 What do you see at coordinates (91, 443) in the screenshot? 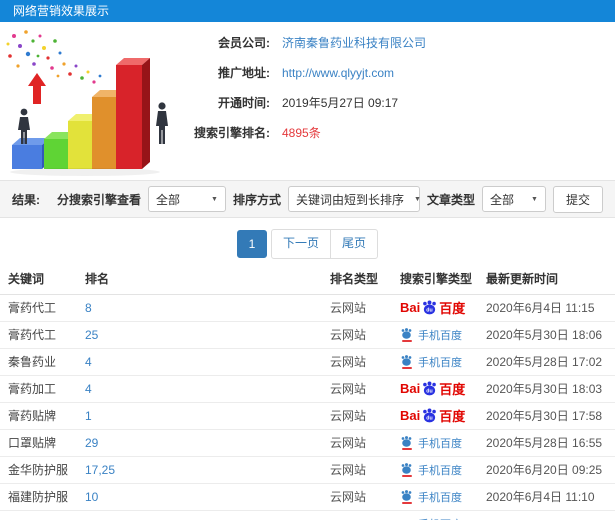
I see `rank-link: 29` at bounding box center [91, 443].